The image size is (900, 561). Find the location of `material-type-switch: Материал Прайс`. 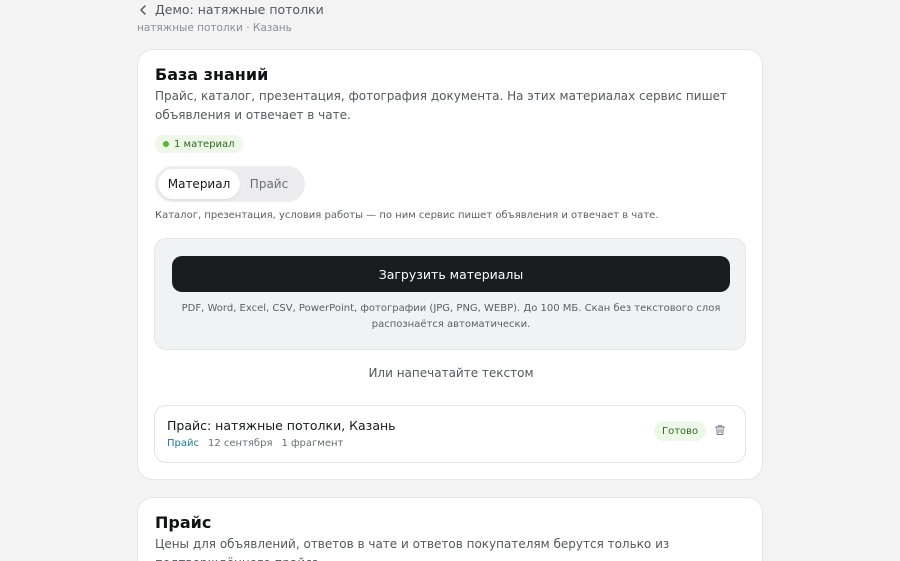

material-type-switch: Материал Прайс is located at coordinates (230, 184).